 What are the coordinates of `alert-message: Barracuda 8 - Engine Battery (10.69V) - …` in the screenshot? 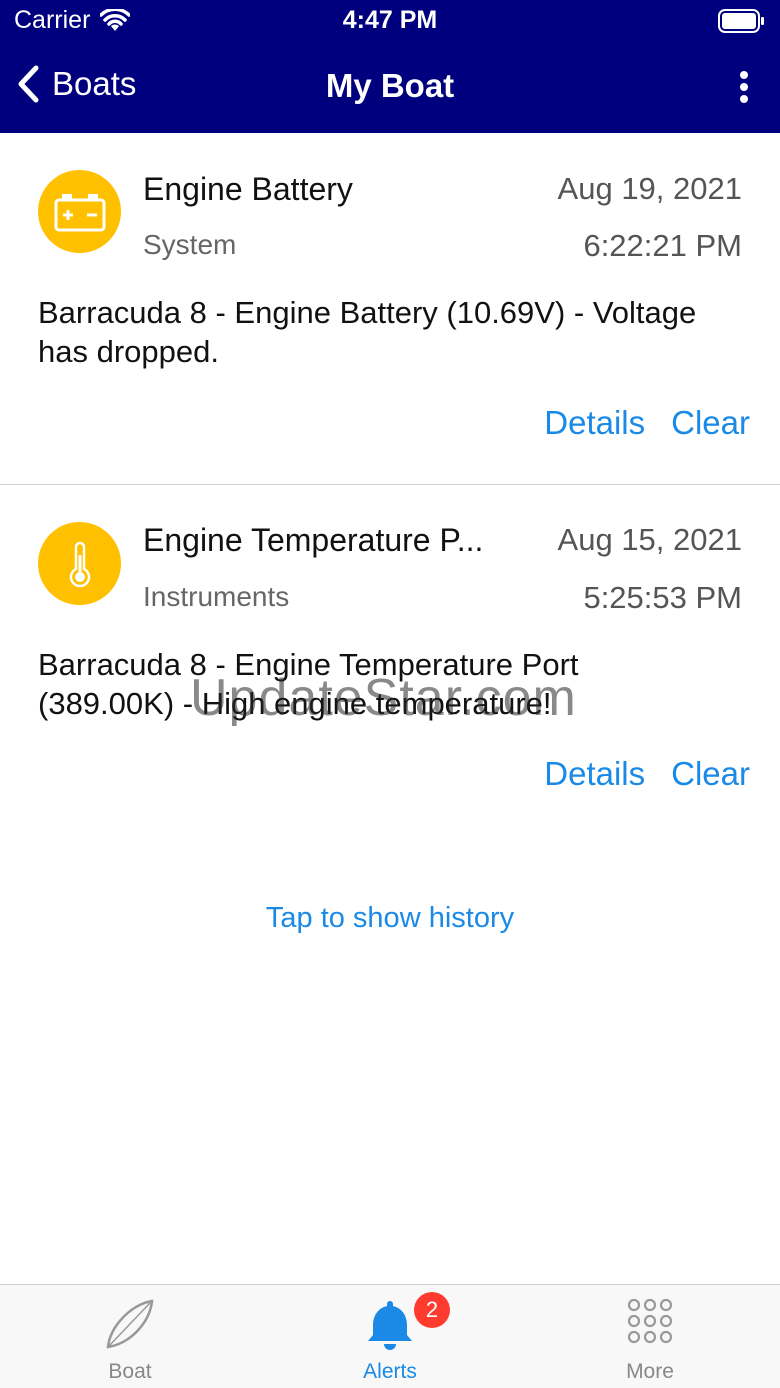 It's located at (367, 332).